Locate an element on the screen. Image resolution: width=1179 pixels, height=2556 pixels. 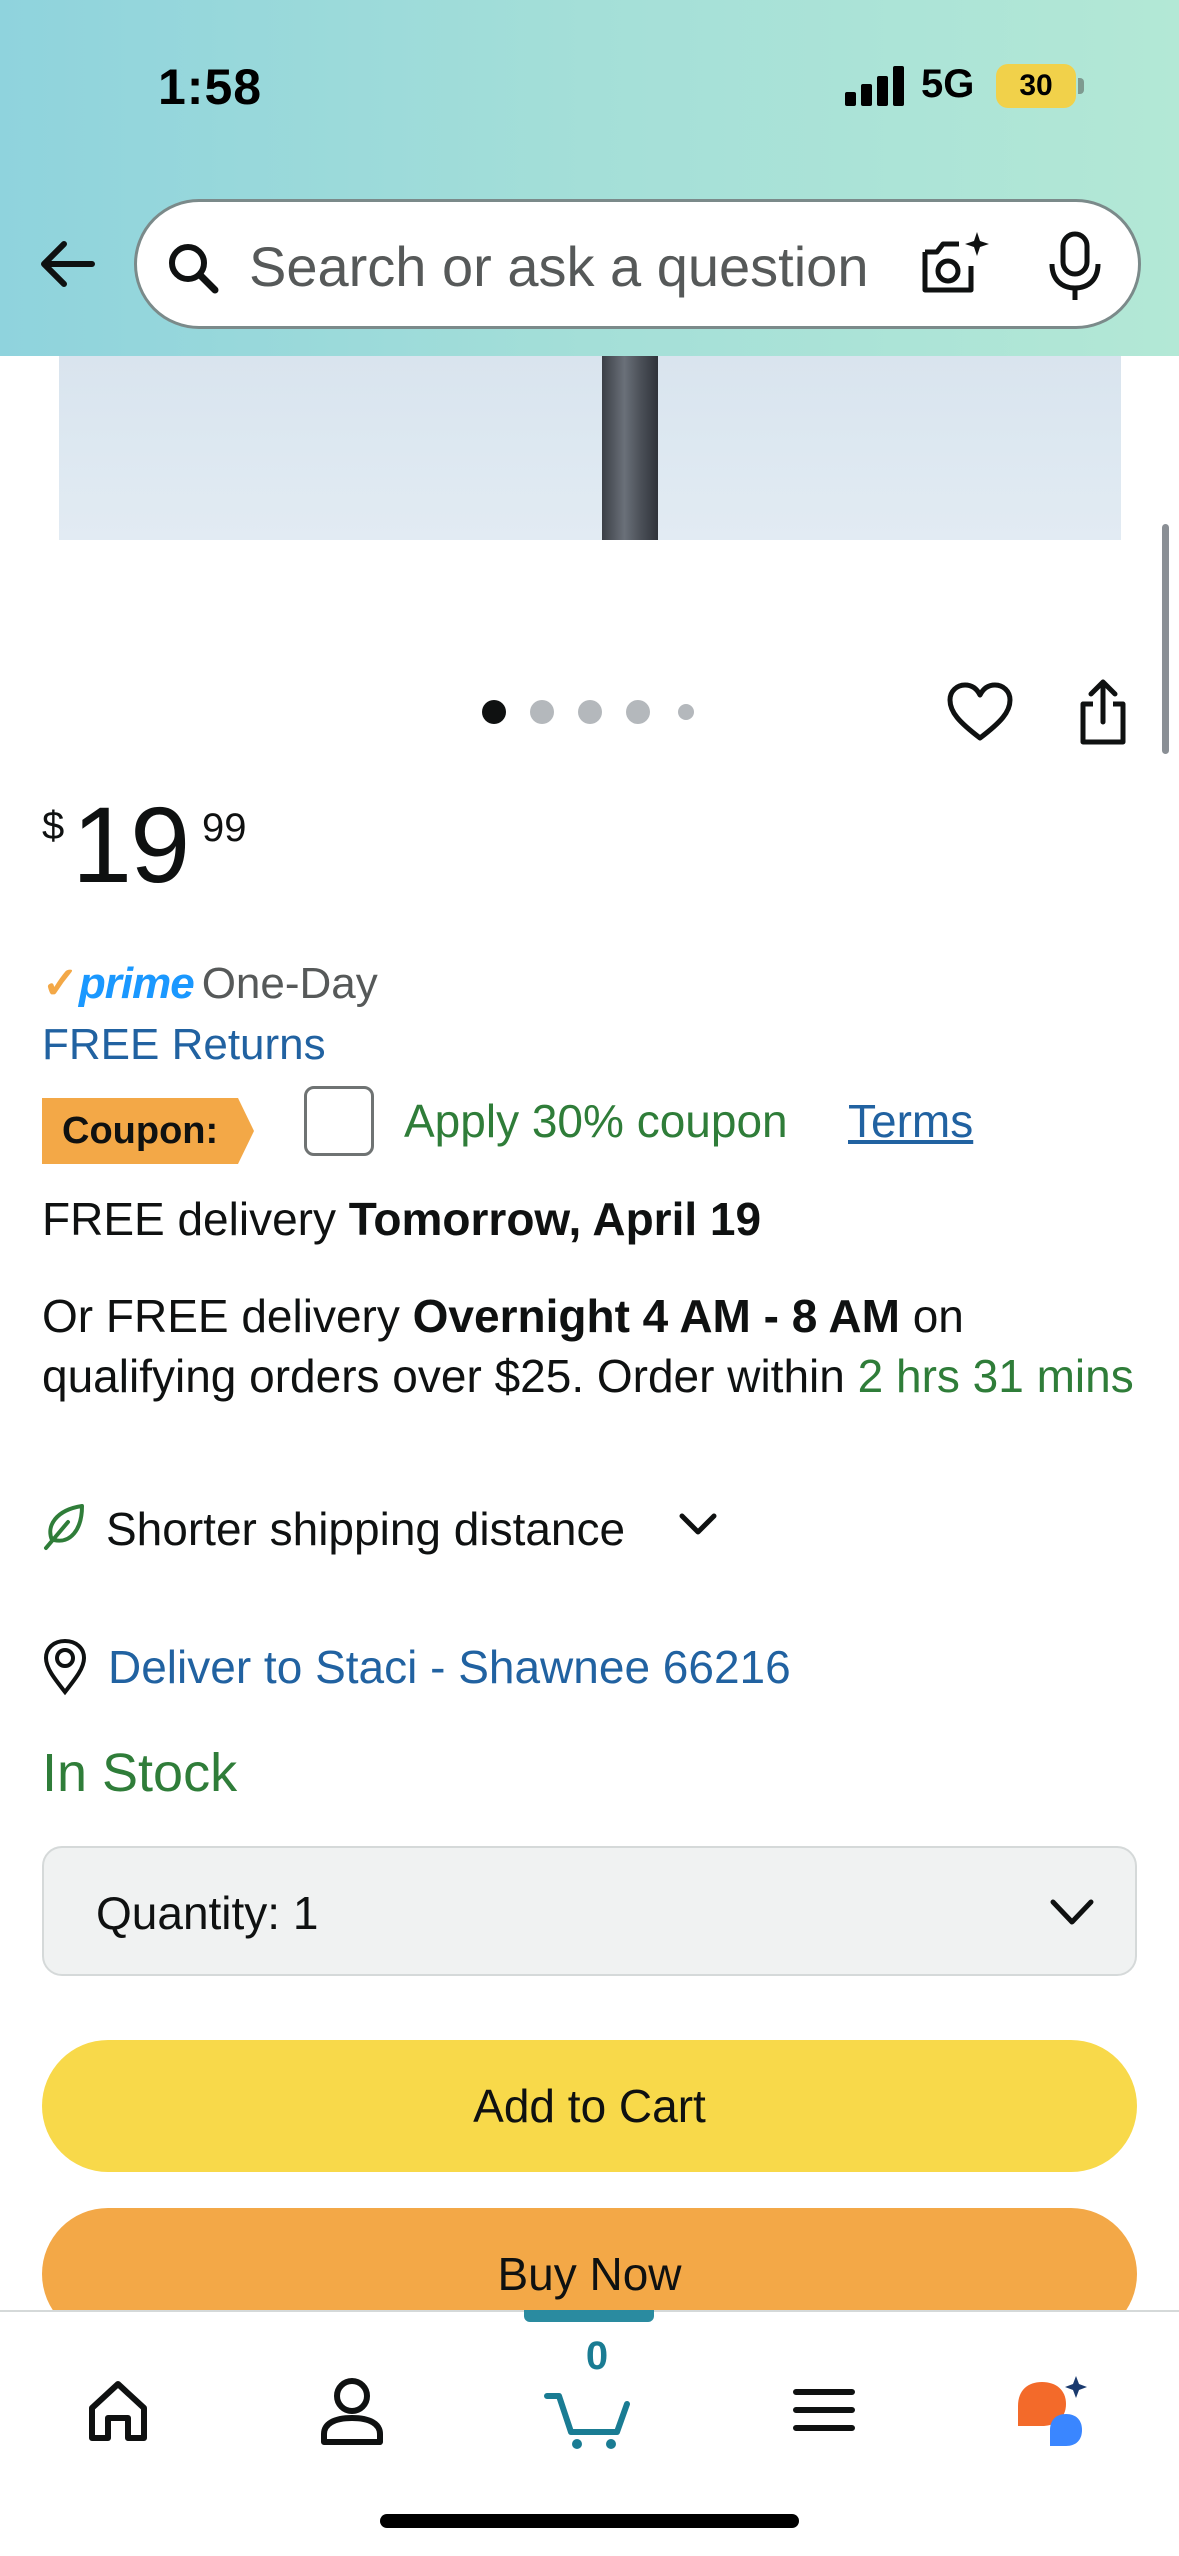
deliver-to-link: Deliver to Staci - Shawnee 66216 is located at coordinates (449, 1667).